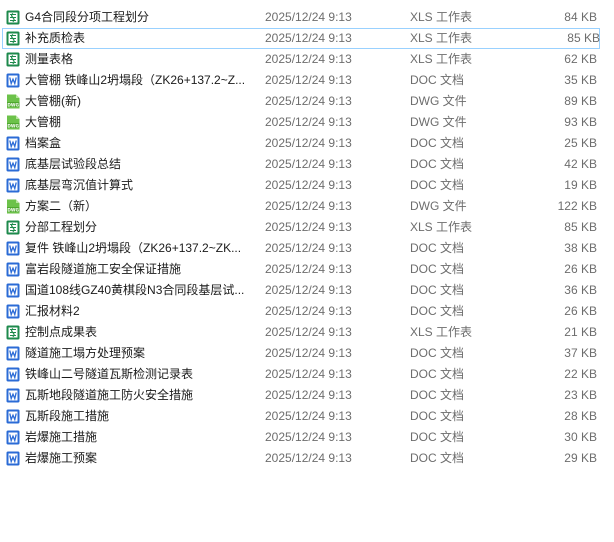 This screenshot has height=542, width=614. I want to click on file-row: 瓦斯段施工措施 2025/12/24 9:13 DOC 文档 28 KB, so click(307, 416).